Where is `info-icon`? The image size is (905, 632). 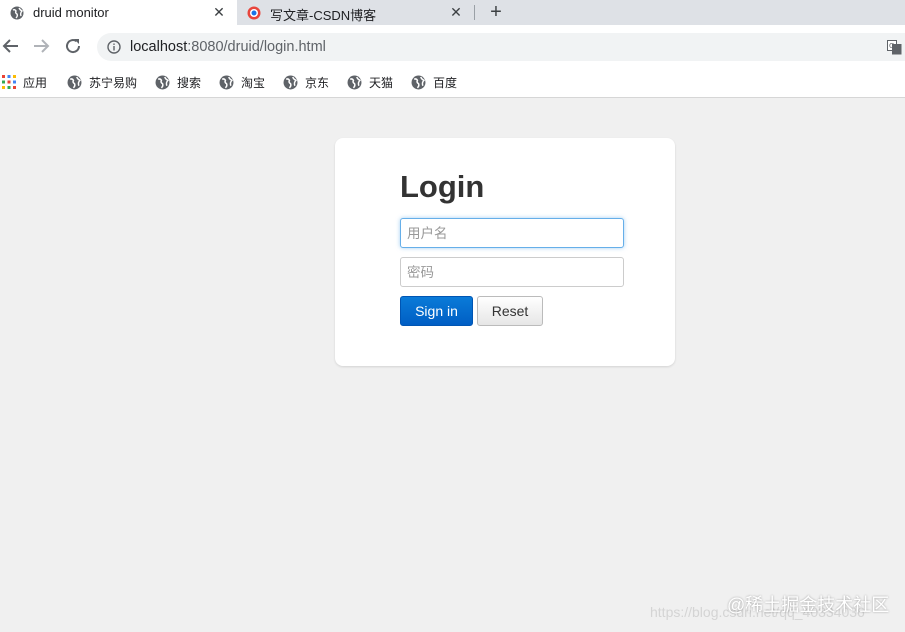
info-icon is located at coordinates (114, 47).